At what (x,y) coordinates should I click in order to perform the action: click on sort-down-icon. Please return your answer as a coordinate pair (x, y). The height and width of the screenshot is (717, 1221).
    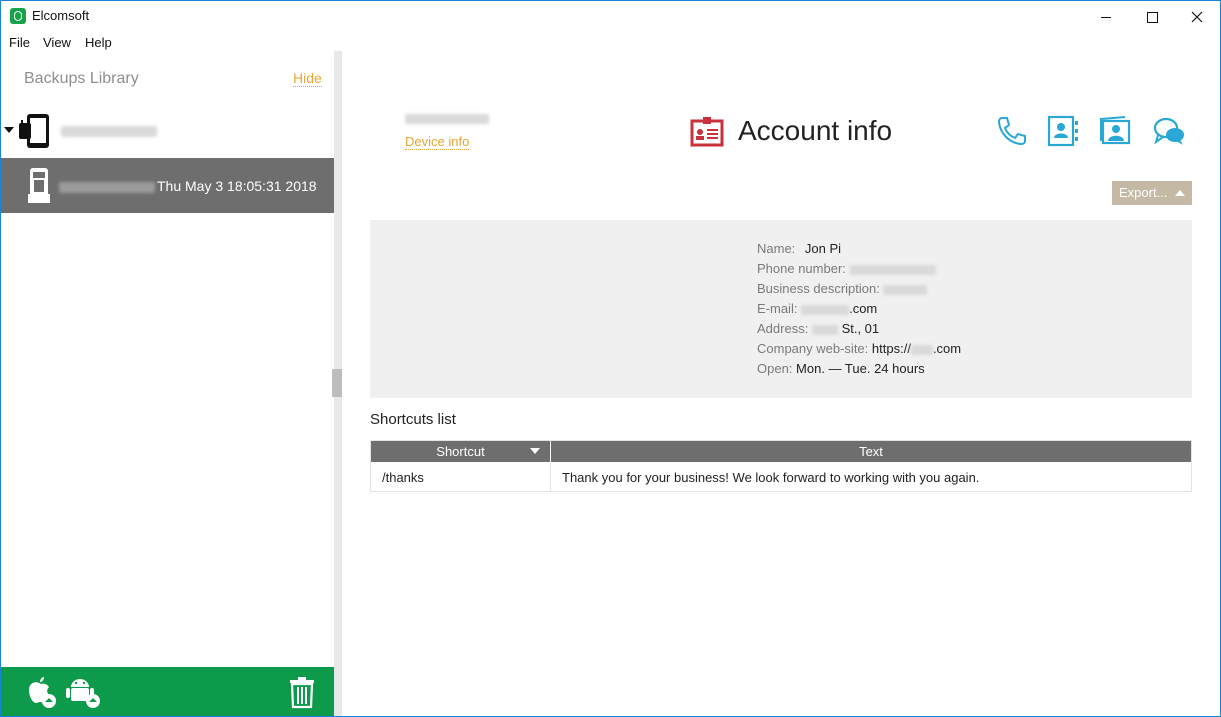
    Looking at the image, I should click on (535, 451).